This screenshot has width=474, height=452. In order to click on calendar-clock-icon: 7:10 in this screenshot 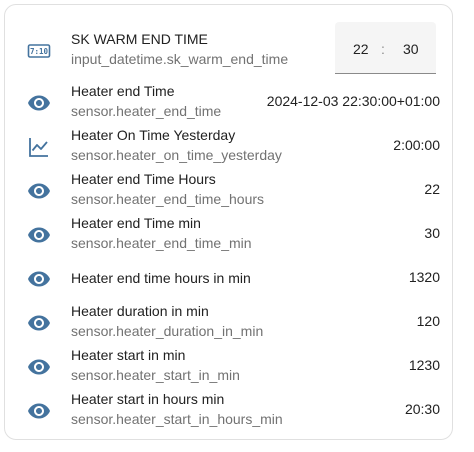, I will do `click(39, 51)`.